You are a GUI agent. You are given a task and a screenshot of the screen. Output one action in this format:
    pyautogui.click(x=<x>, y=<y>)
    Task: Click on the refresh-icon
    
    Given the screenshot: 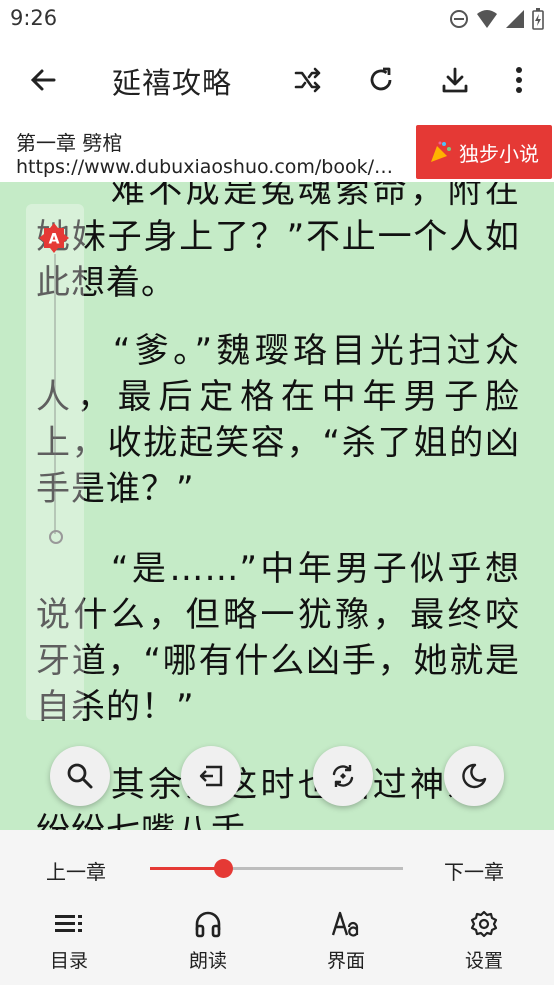 What is the action you would take?
    pyautogui.click(x=381, y=79)
    